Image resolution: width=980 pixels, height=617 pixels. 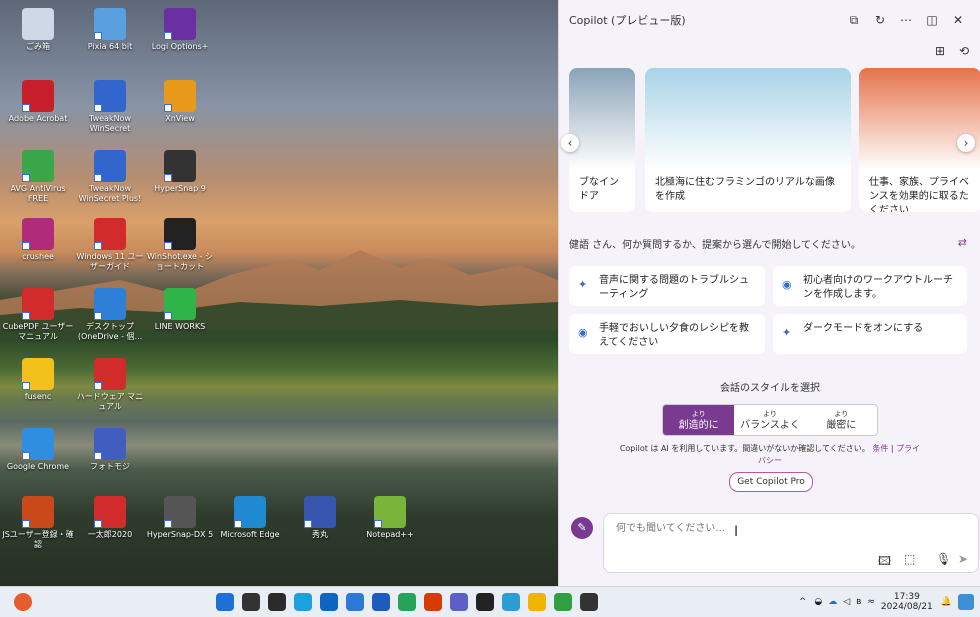 I want to click on close-icon: ✕, so click(x=958, y=20).